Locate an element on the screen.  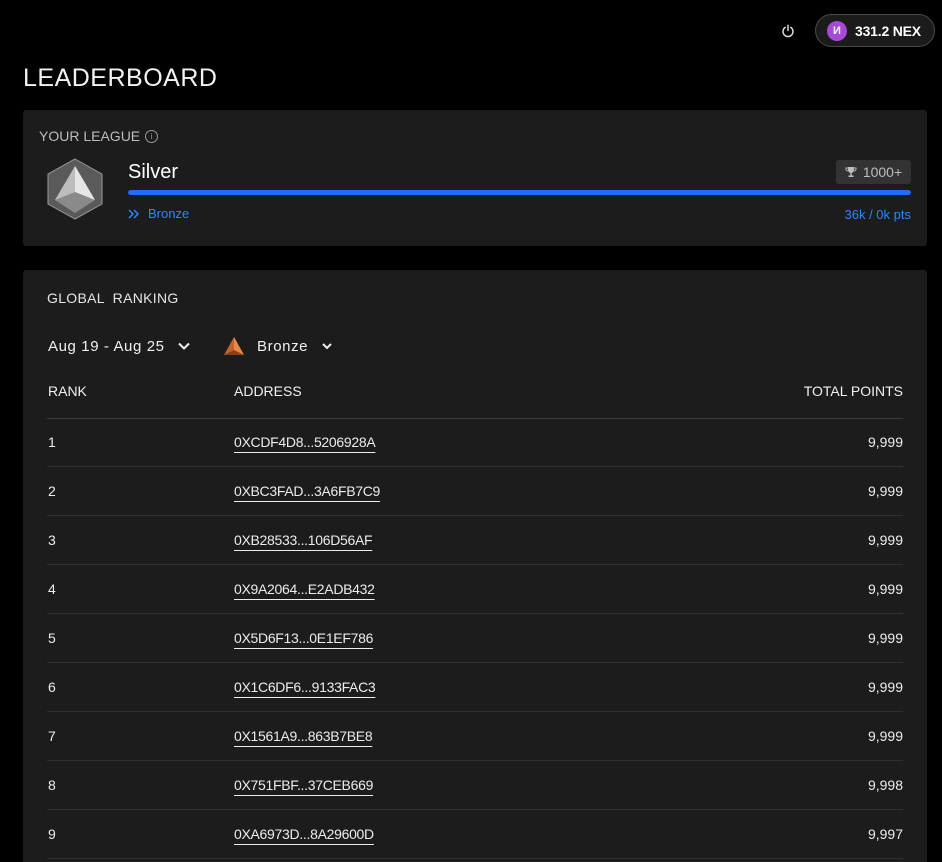
date-range-dropdown: Aug 19 - Aug 25 is located at coordinates (119, 346).